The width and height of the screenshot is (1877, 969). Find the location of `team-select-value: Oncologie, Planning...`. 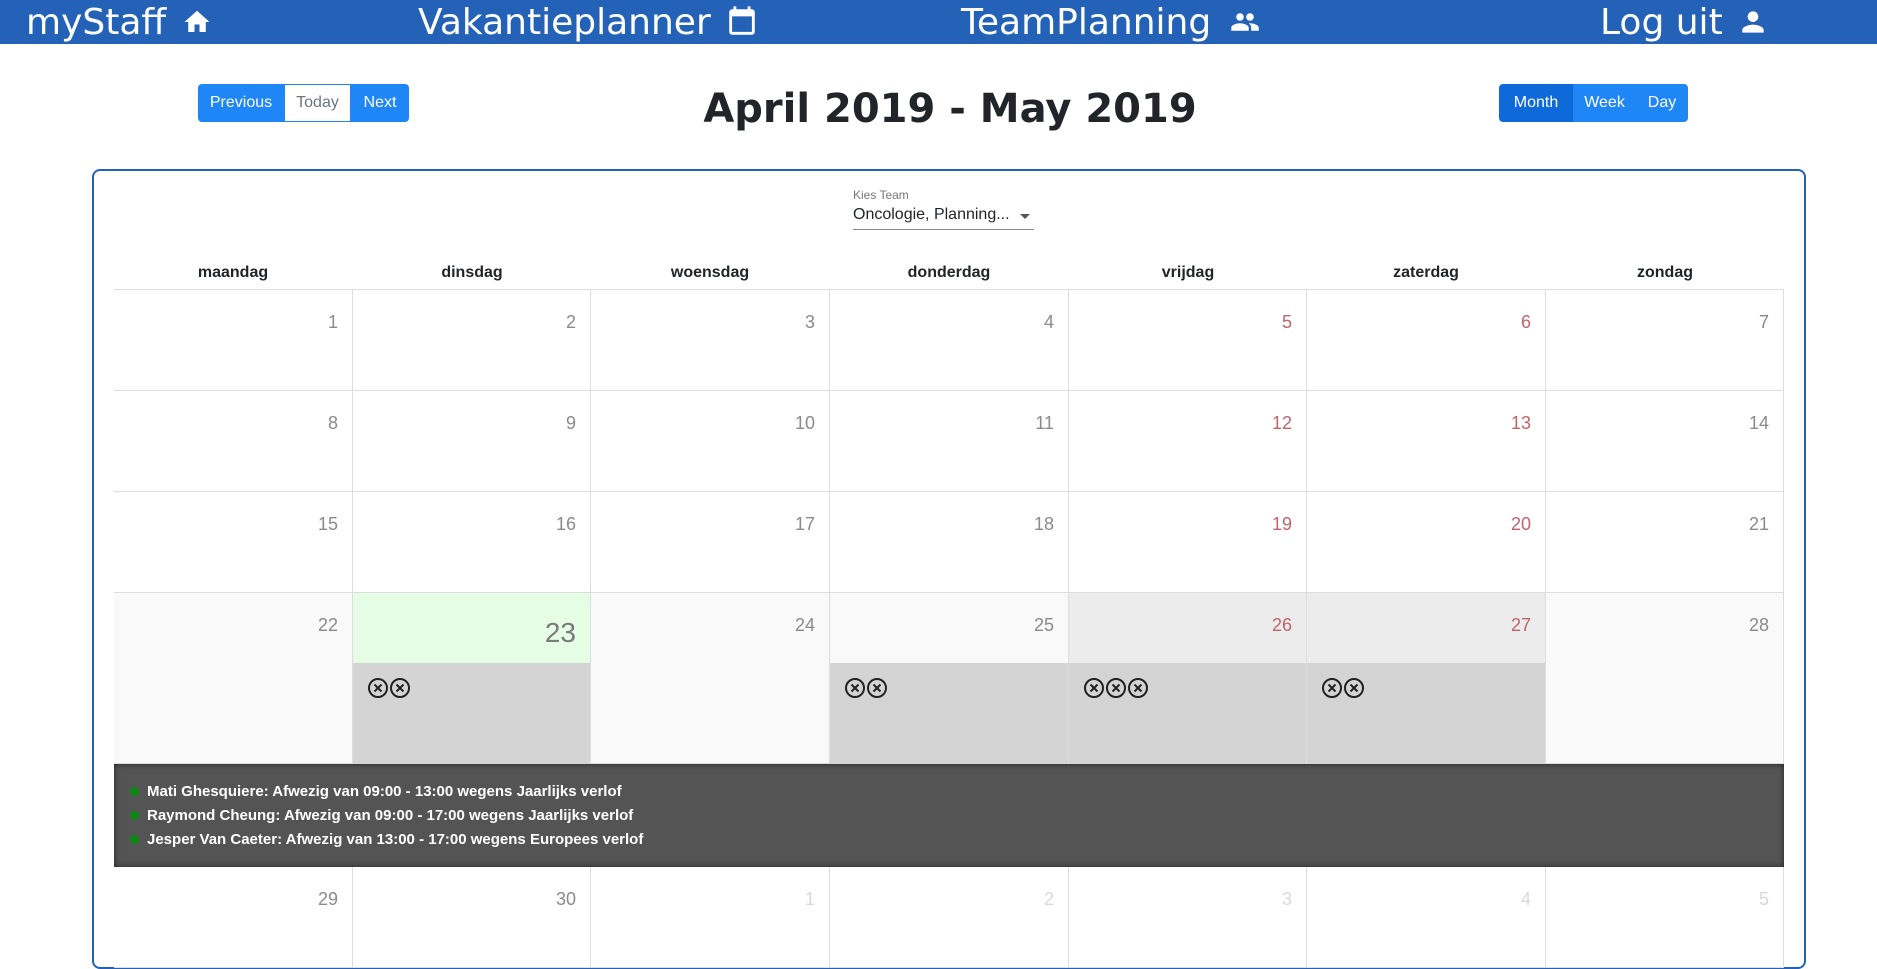

team-select-value: Oncologie, Planning... is located at coordinates (943, 218).